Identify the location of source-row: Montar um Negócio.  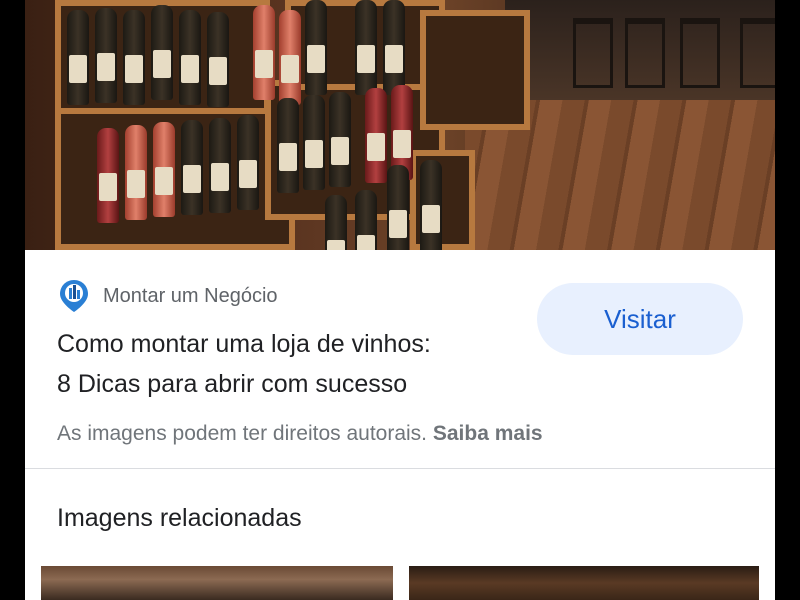
(168, 296).